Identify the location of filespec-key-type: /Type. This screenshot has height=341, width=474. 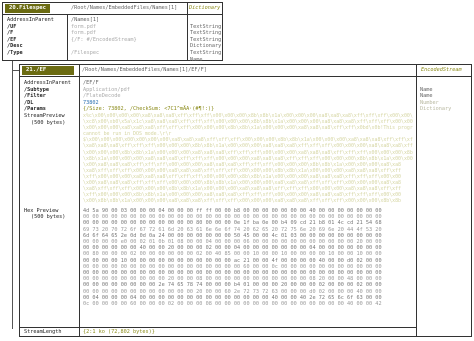
(15, 52).